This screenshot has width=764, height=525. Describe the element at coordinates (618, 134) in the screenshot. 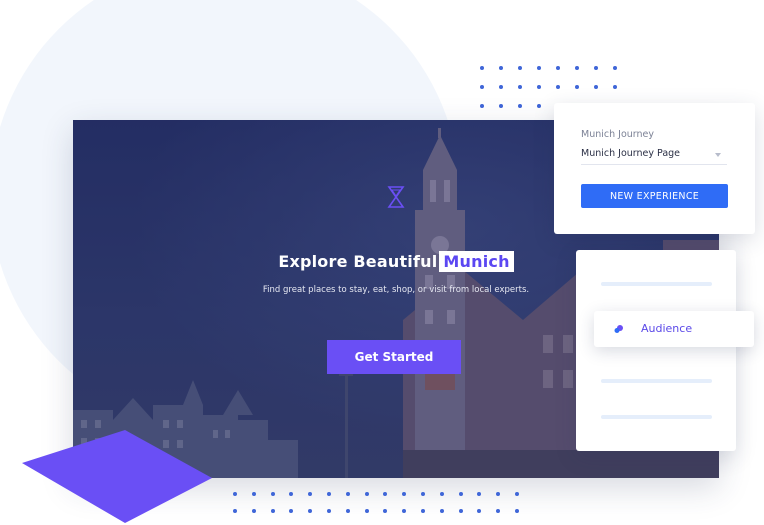

I see `journey-label: Munich Journey` at that location.